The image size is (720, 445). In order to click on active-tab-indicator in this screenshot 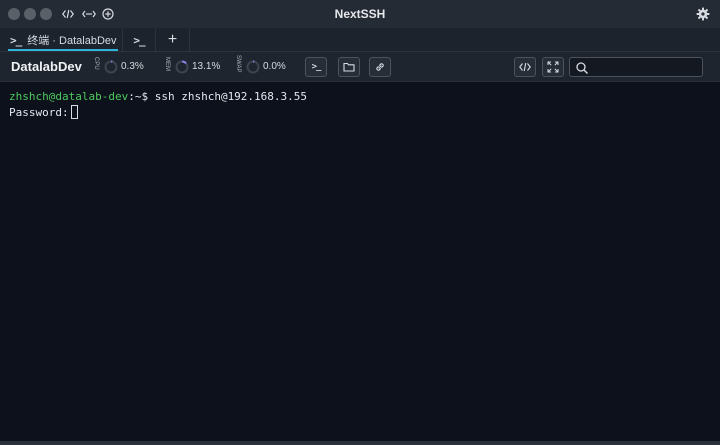, I will do `click(63, 50)`.